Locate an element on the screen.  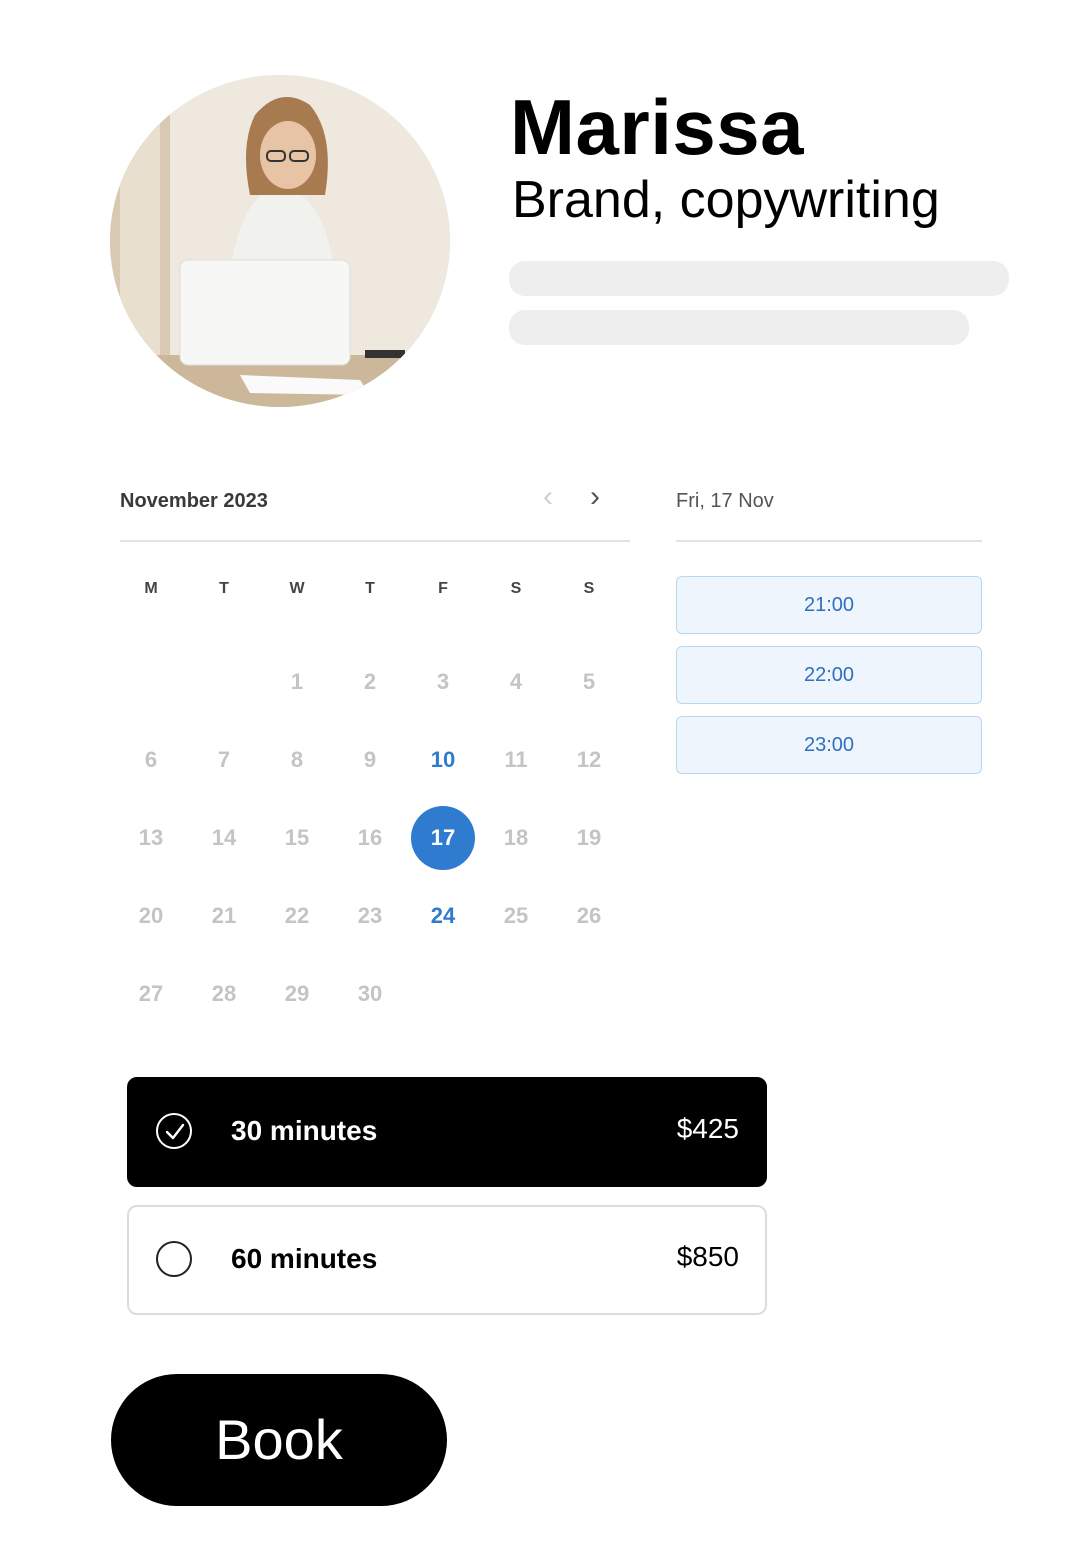
calendar-day: 1 is located at coordinates (297, 682).